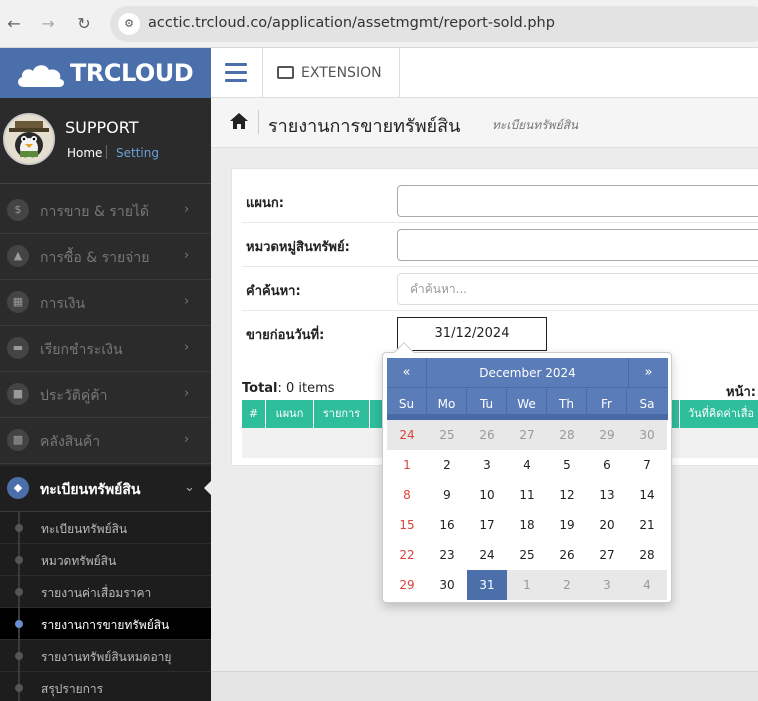  What do you see at coordinates (341, 73) in the screenshot?
I see `extension-button: EXTENSION` at bounding box center [341, 73].